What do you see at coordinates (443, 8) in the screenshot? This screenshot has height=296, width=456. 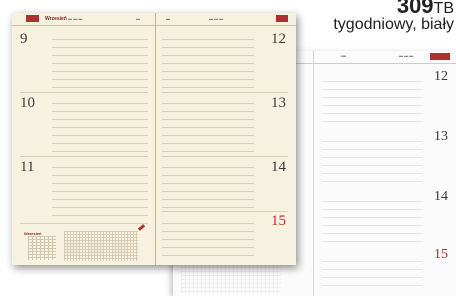 I see `product-code-suffix: TB` at bounding box center [443, 8].